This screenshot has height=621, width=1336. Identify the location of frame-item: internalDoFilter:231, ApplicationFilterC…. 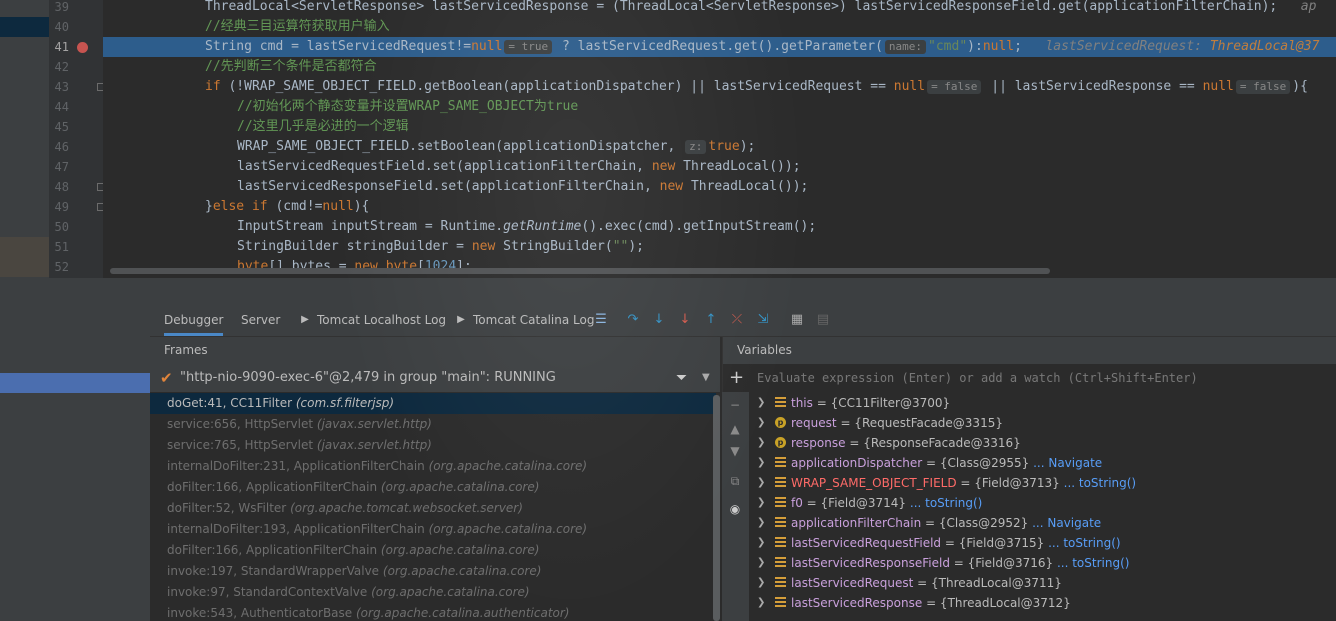
(433, 466).